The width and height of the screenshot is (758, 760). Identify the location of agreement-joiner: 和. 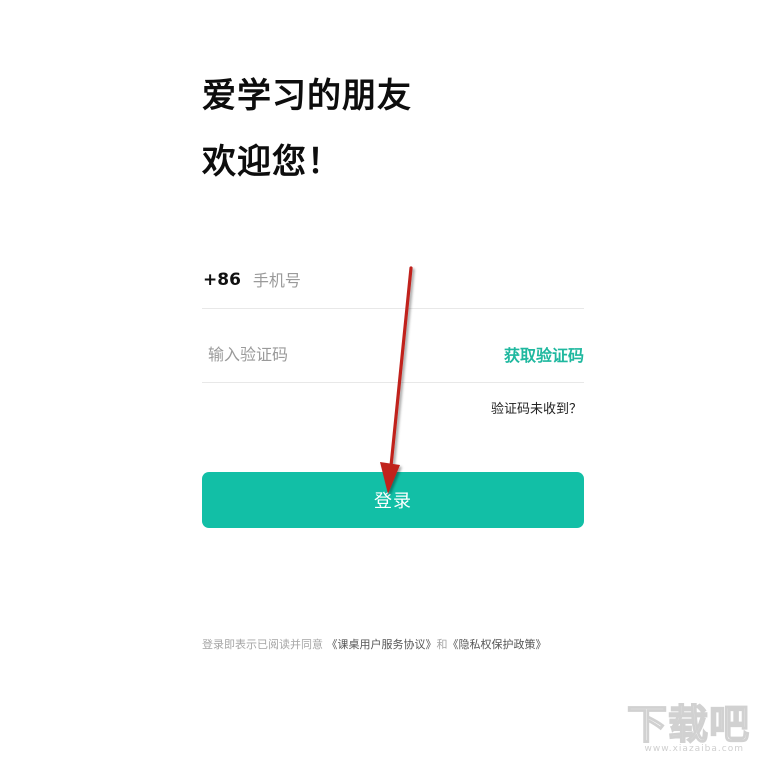
(442, 644).